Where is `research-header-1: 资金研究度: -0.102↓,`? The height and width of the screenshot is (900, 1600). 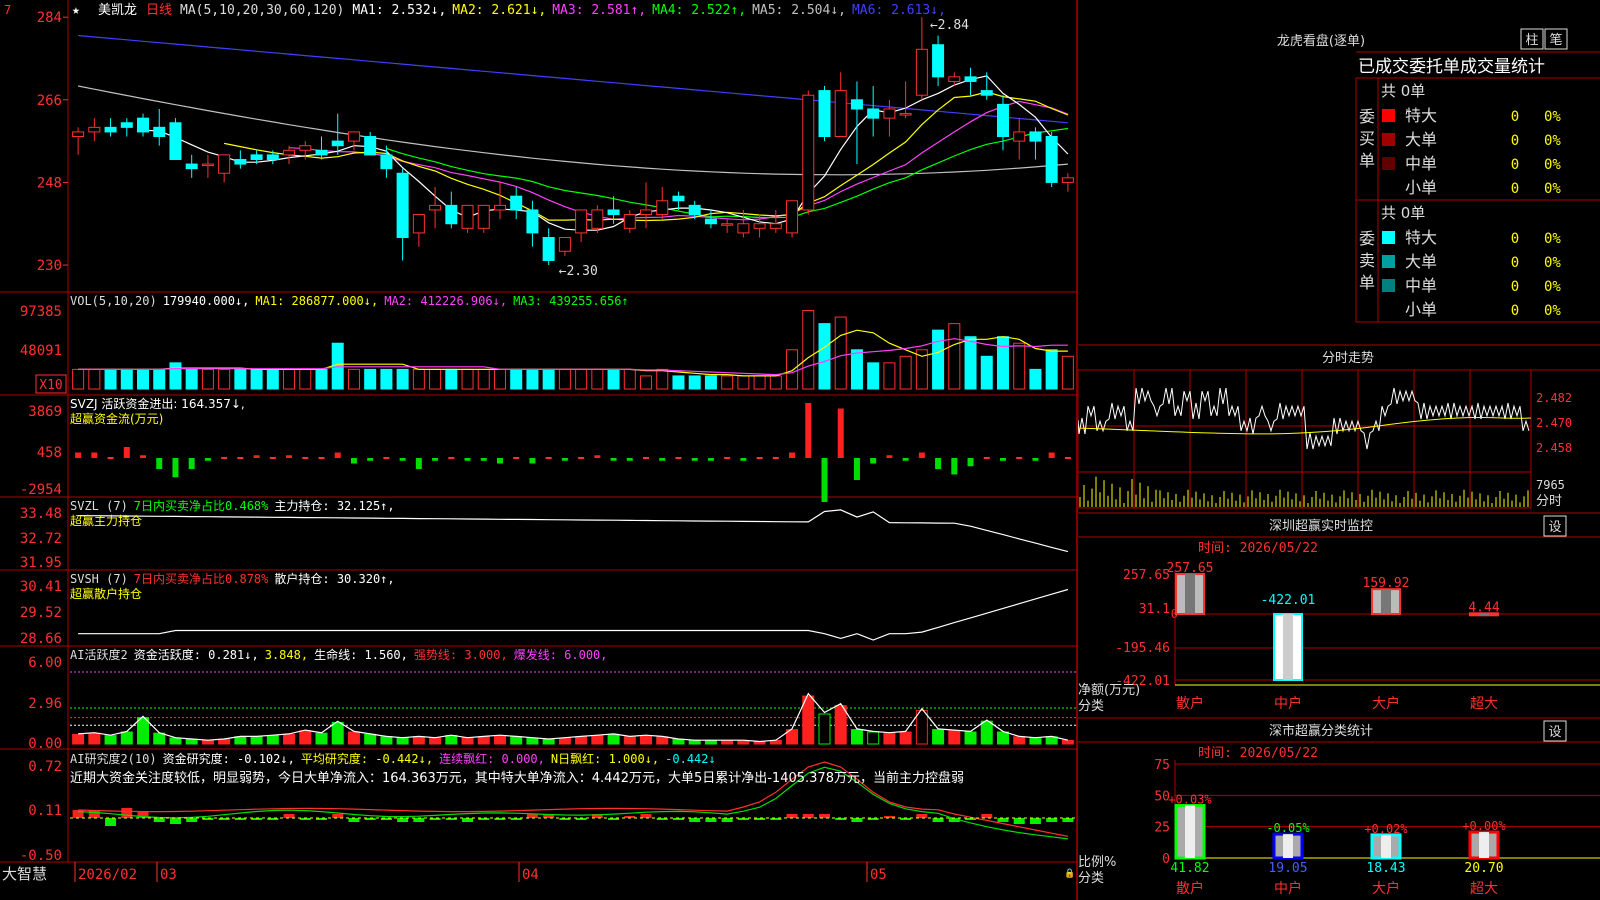
research-header-1: 资金研究度: -0.102↓, is located at coordinates (229, 758).